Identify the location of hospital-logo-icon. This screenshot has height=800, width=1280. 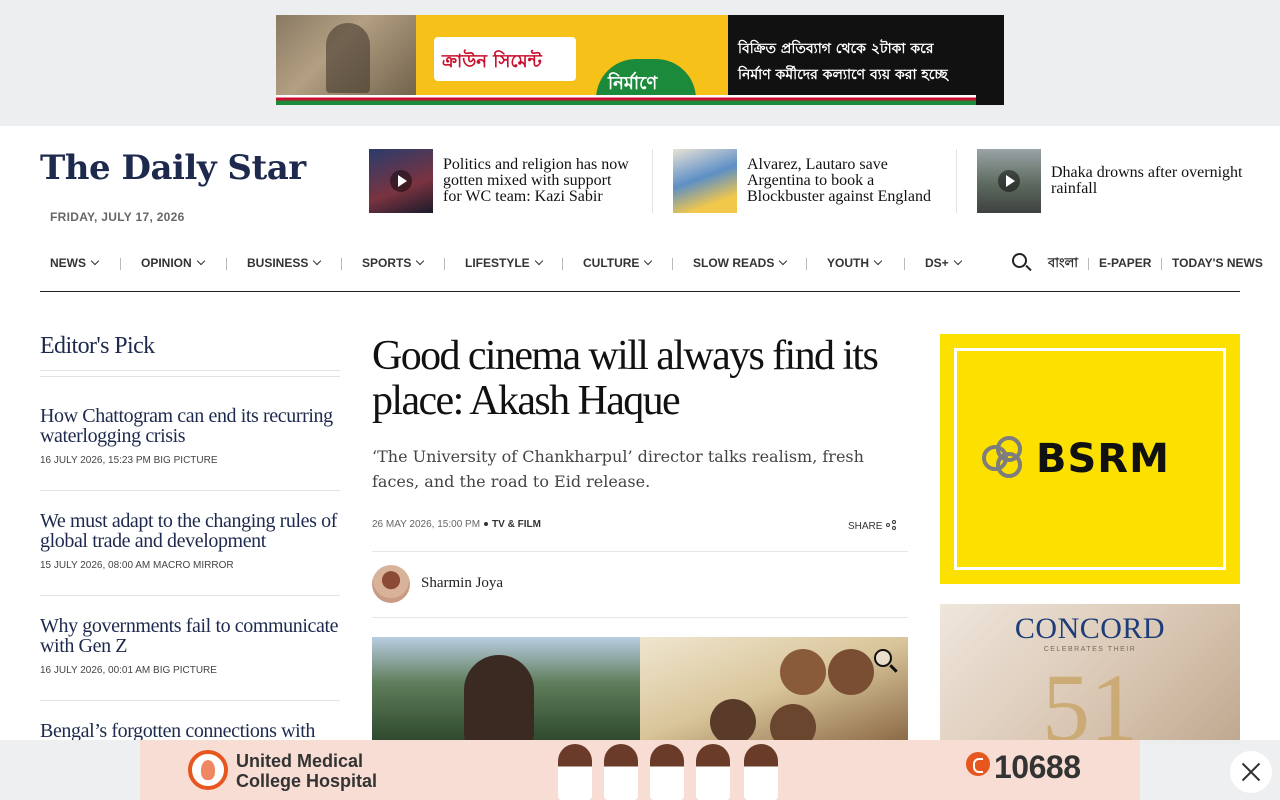
(208, 770).